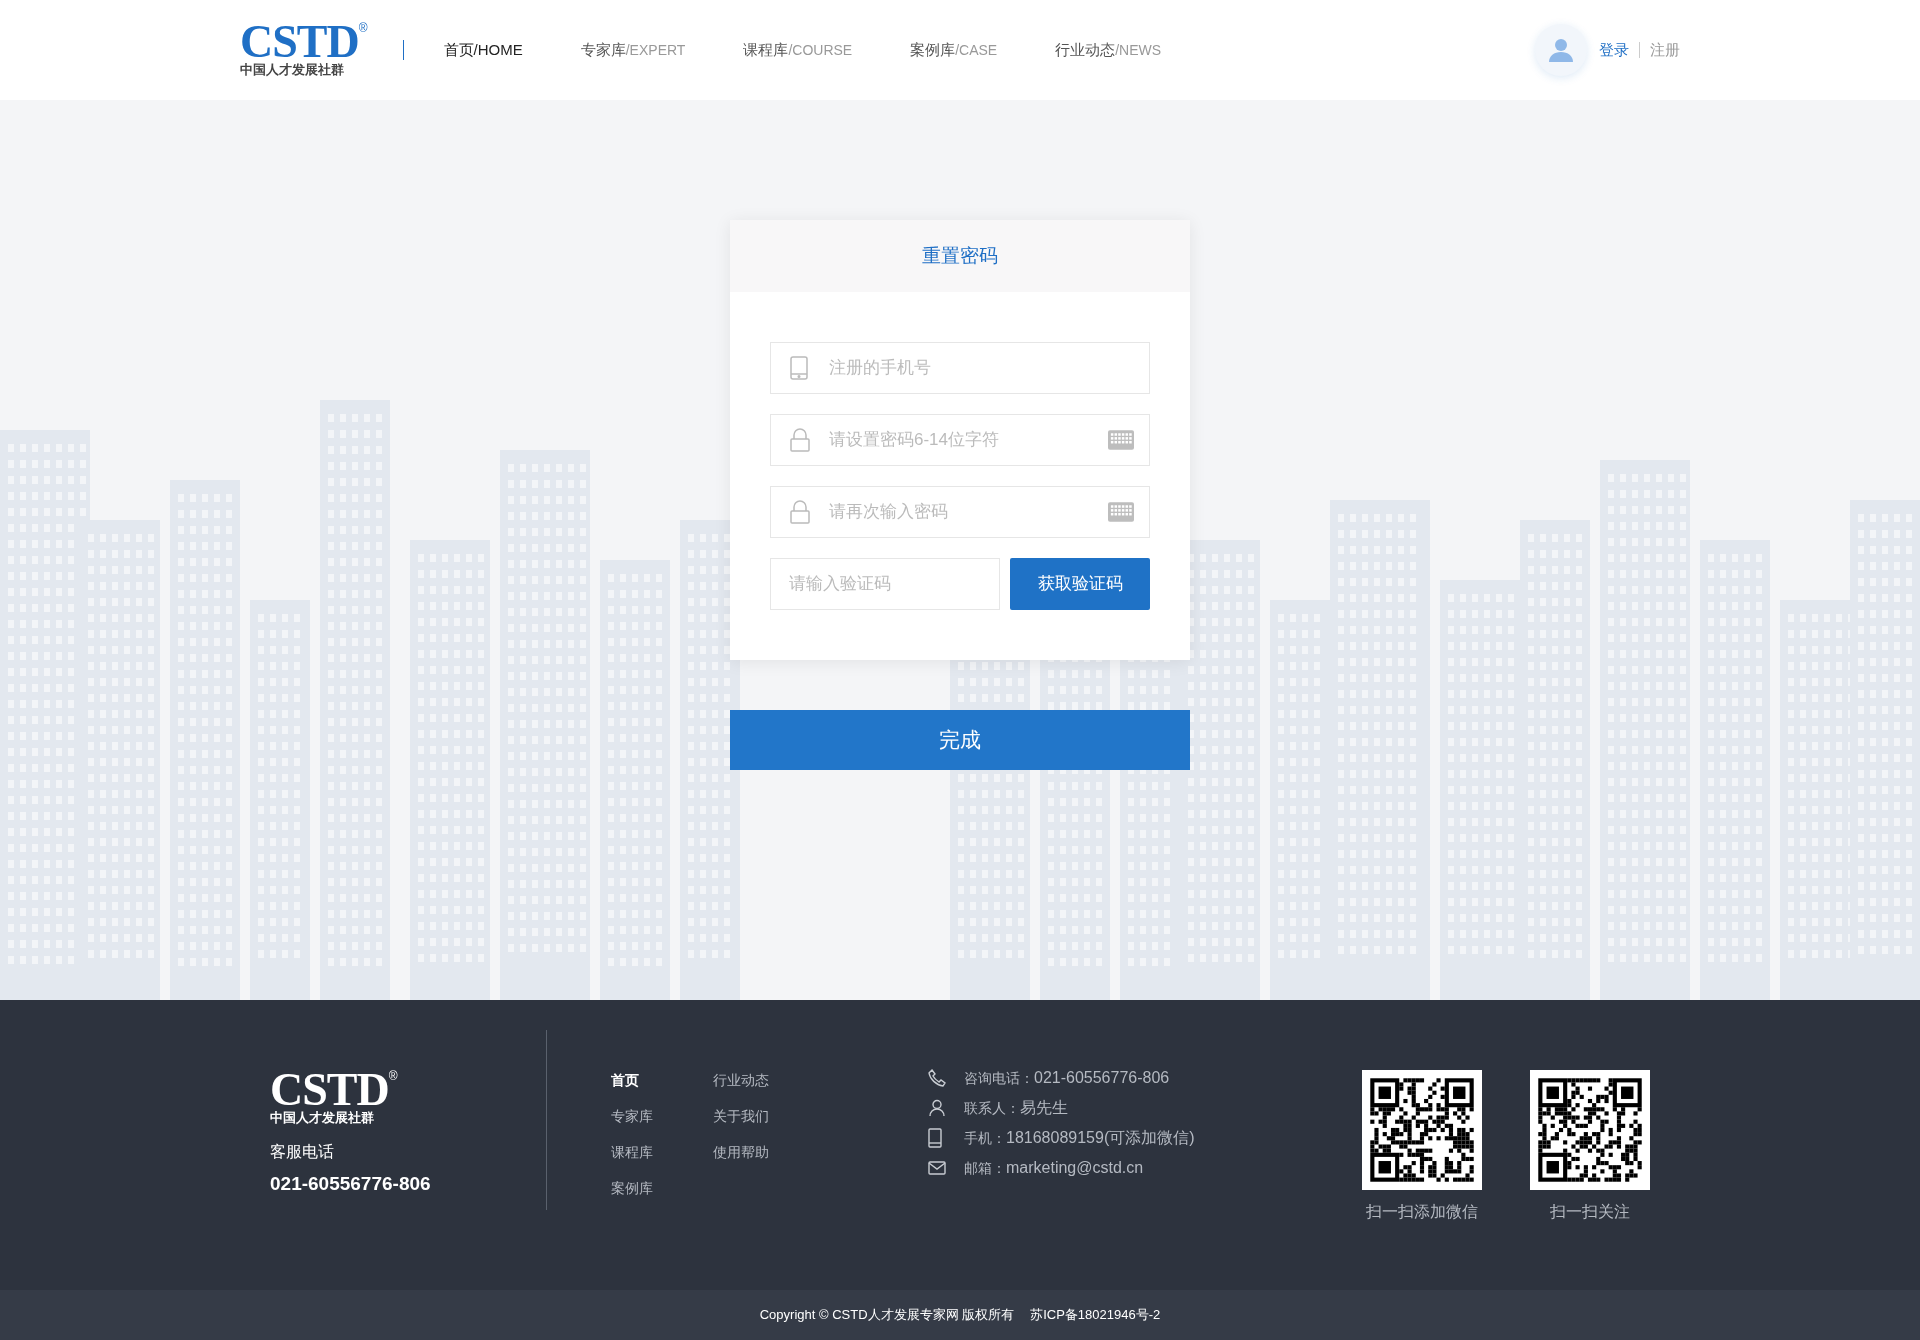 Image resolution: width=1920 pixels, height=1340 pixels. What do you see at coordinates (633, 50) in the screenshot?
I see `nav-link: 专家库/EXPERT` at bounding box center [633, 50].